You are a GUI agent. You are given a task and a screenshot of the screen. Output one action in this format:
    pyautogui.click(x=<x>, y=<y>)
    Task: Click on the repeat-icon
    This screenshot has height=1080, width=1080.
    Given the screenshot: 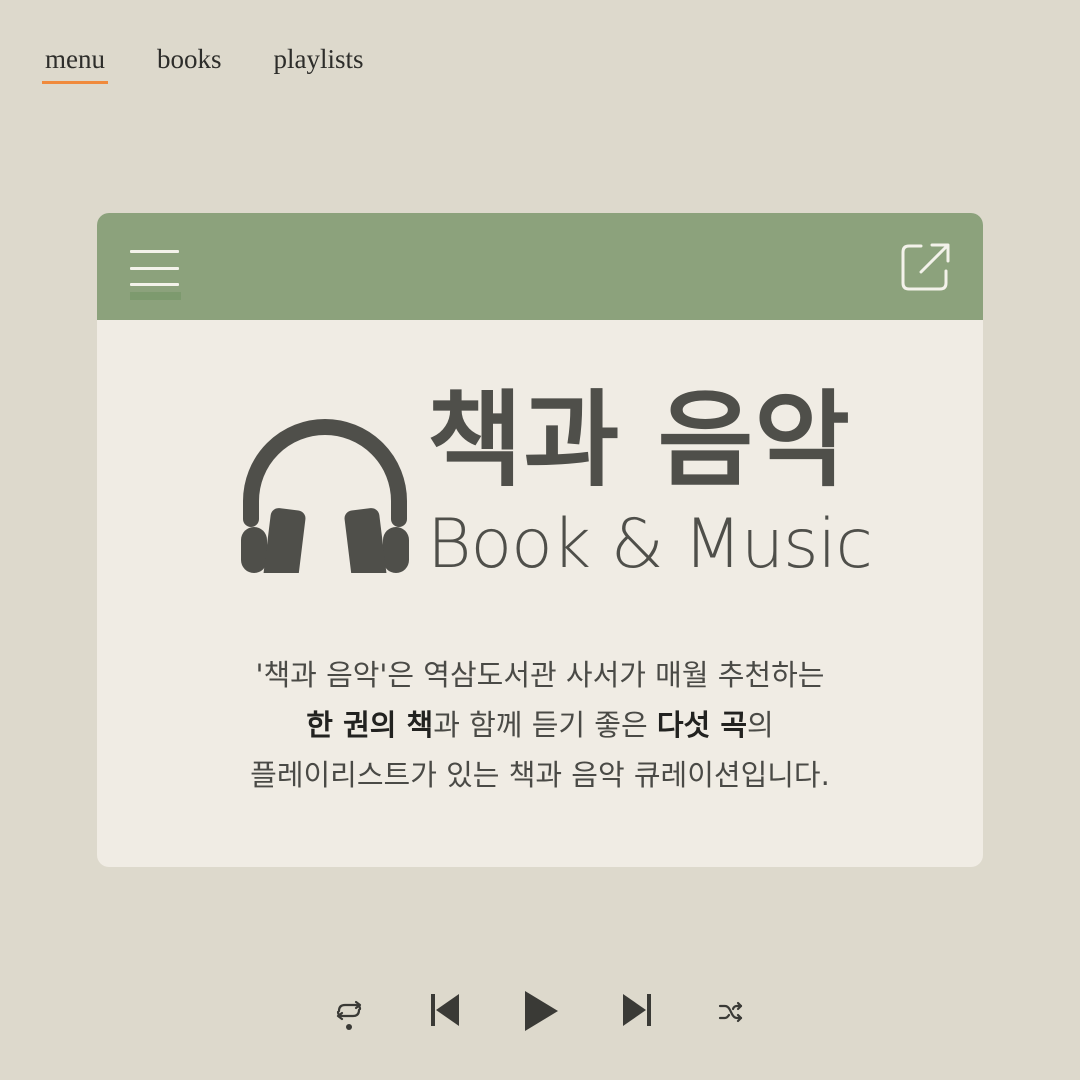 What is the action you would take?
    pyautogui.click(x=349, y=1016)
    